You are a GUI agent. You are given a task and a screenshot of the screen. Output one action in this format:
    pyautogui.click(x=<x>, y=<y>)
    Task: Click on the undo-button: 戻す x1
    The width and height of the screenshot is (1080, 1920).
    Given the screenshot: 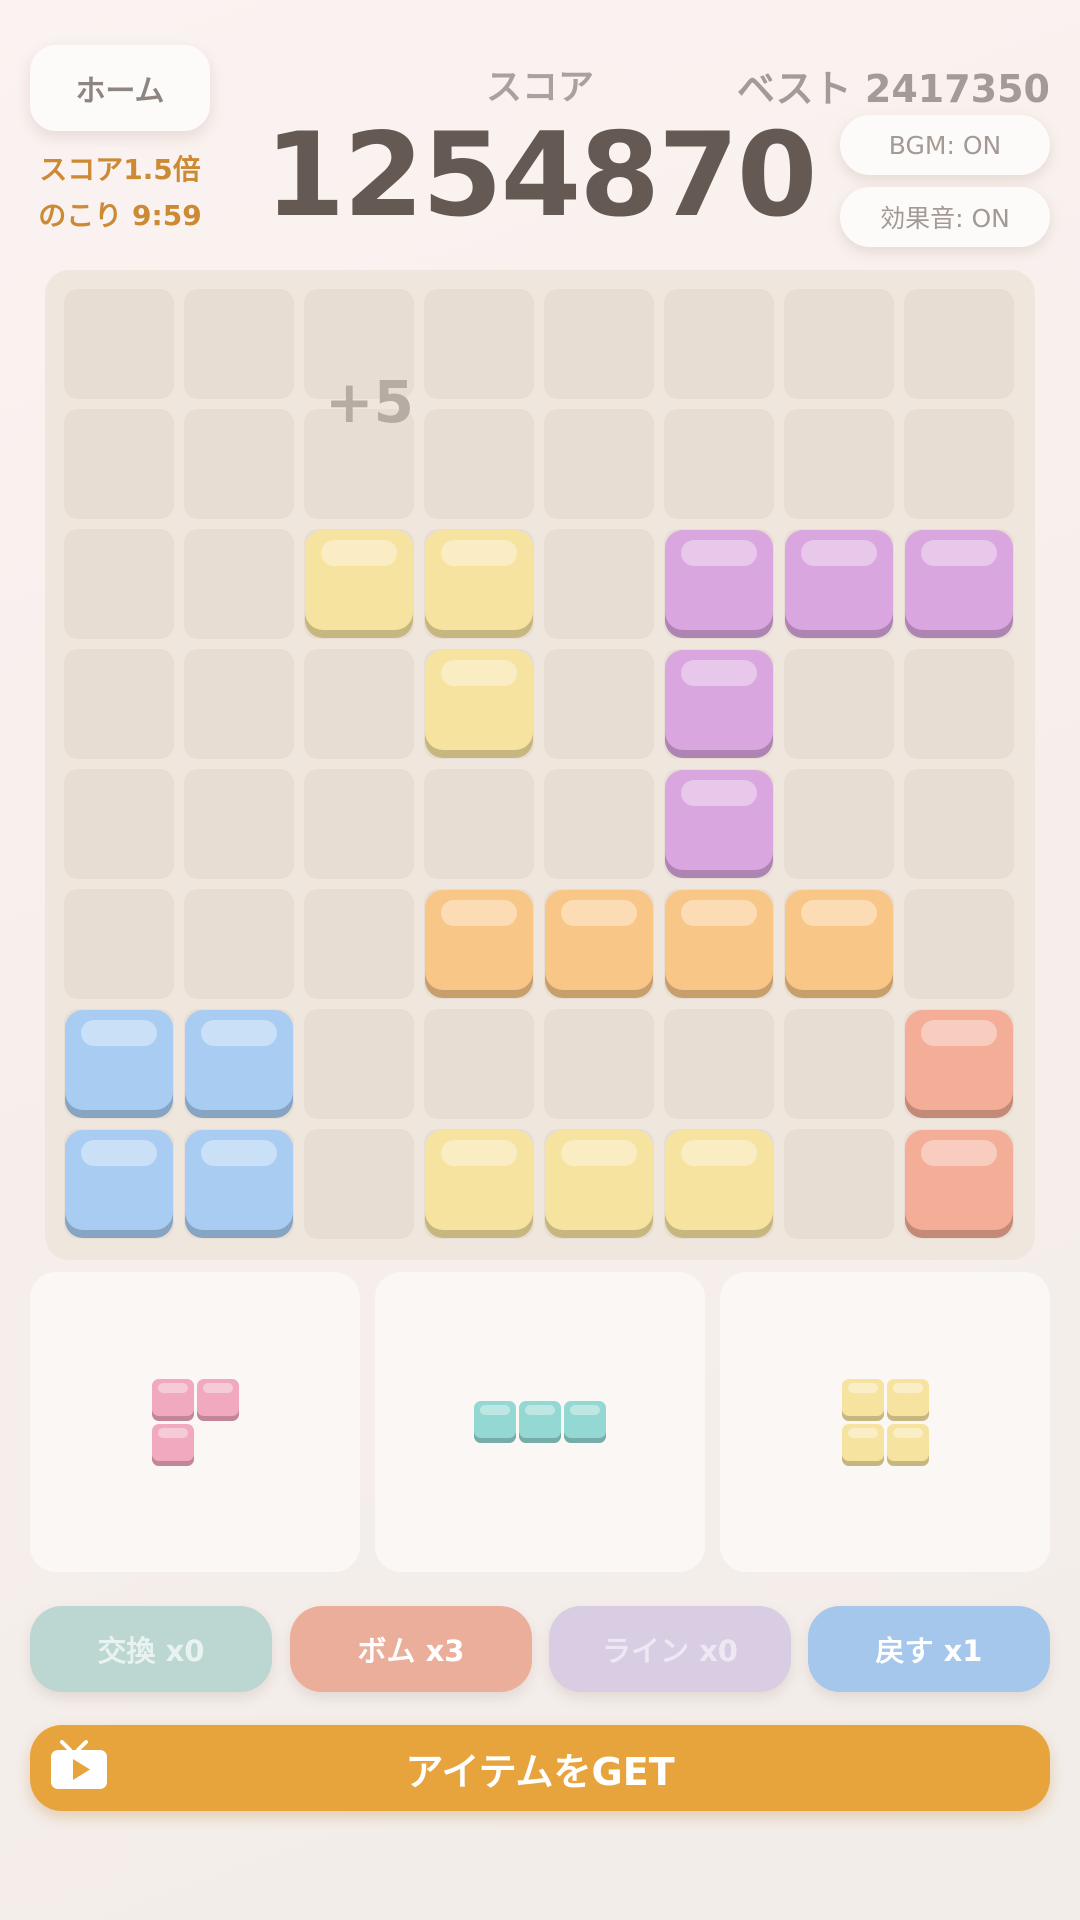 What is the action you would take?
    pyautogui.click(x=929, y=1649)
    